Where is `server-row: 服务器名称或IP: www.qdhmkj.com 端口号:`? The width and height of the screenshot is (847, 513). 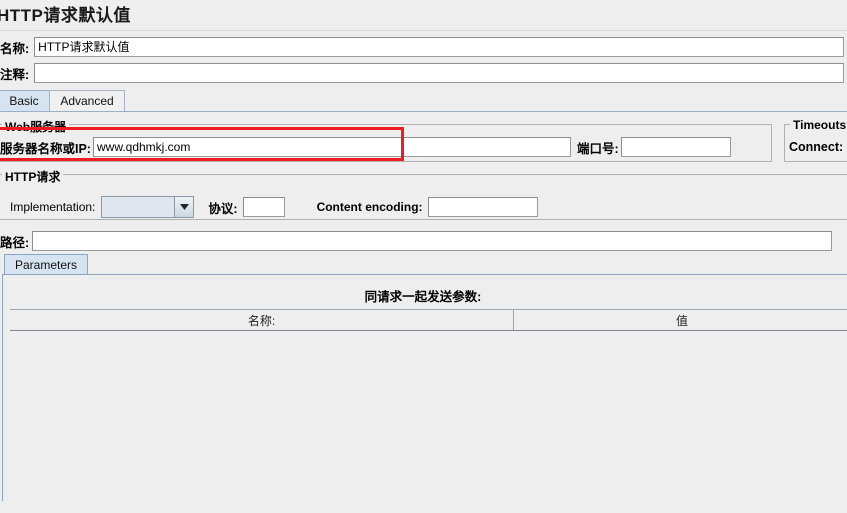
server-row: 服务器名称或IP: www.qdhmkj.com 端口号: is located at coordinates (365, 147).